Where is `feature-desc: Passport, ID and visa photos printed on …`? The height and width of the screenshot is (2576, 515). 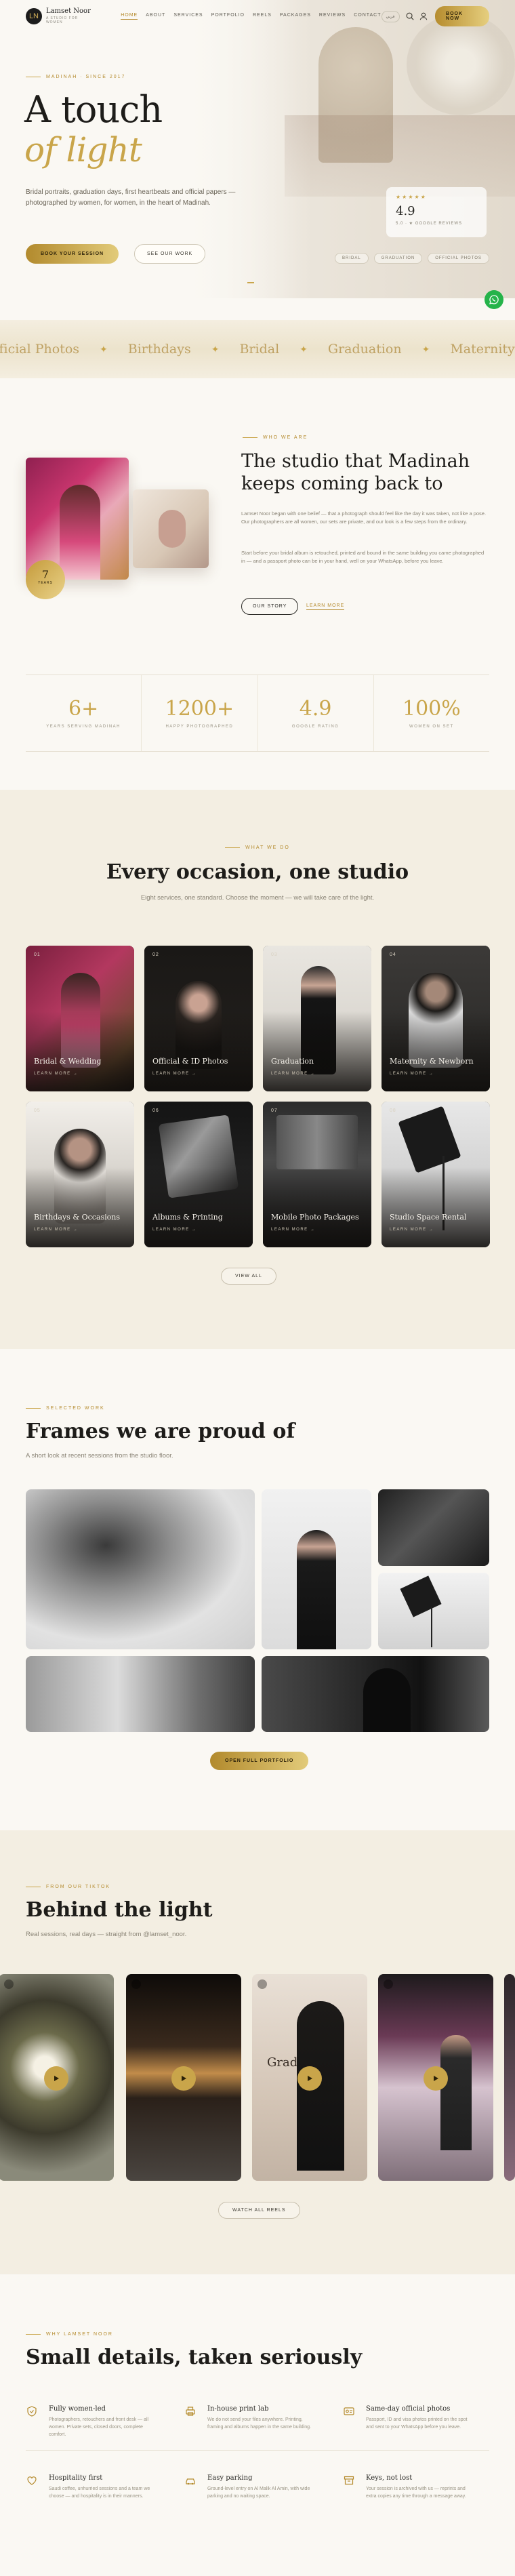 feature-desc: Passport, ID and visa photos printed on … is located at coordinates (417, 2423).